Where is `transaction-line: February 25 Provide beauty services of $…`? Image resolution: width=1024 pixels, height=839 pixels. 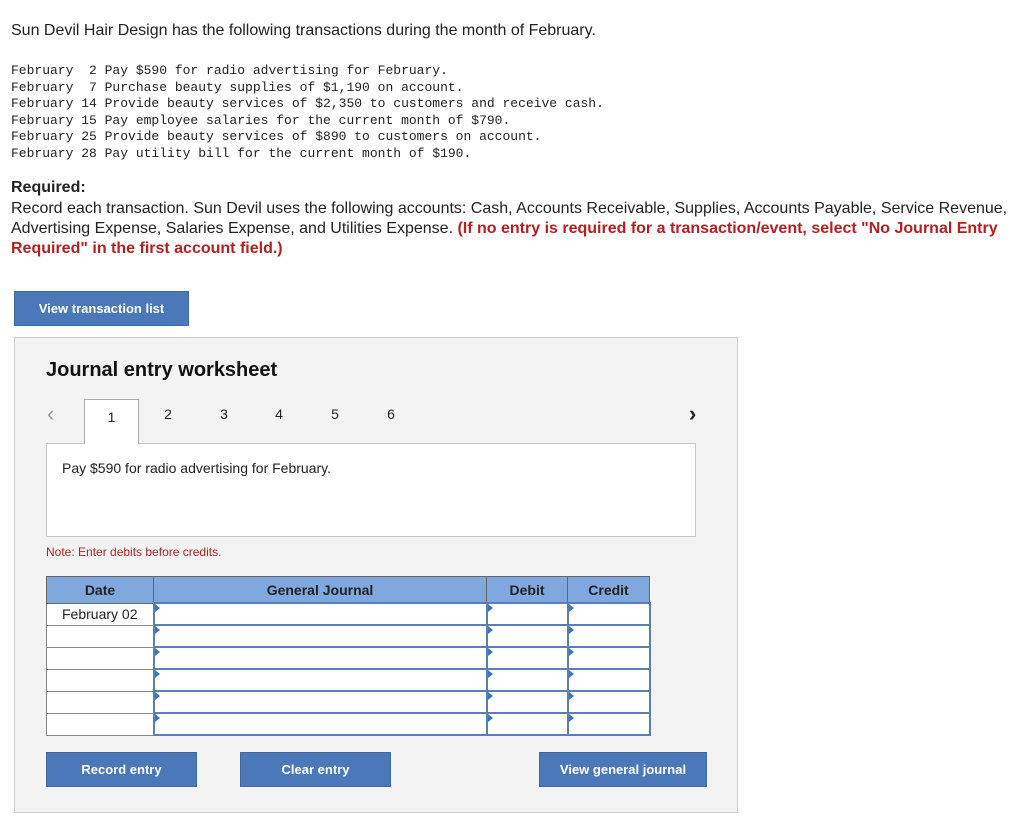
transaction-line: February 25 Provide beauty services of $… is located at coordinates (276, 136).